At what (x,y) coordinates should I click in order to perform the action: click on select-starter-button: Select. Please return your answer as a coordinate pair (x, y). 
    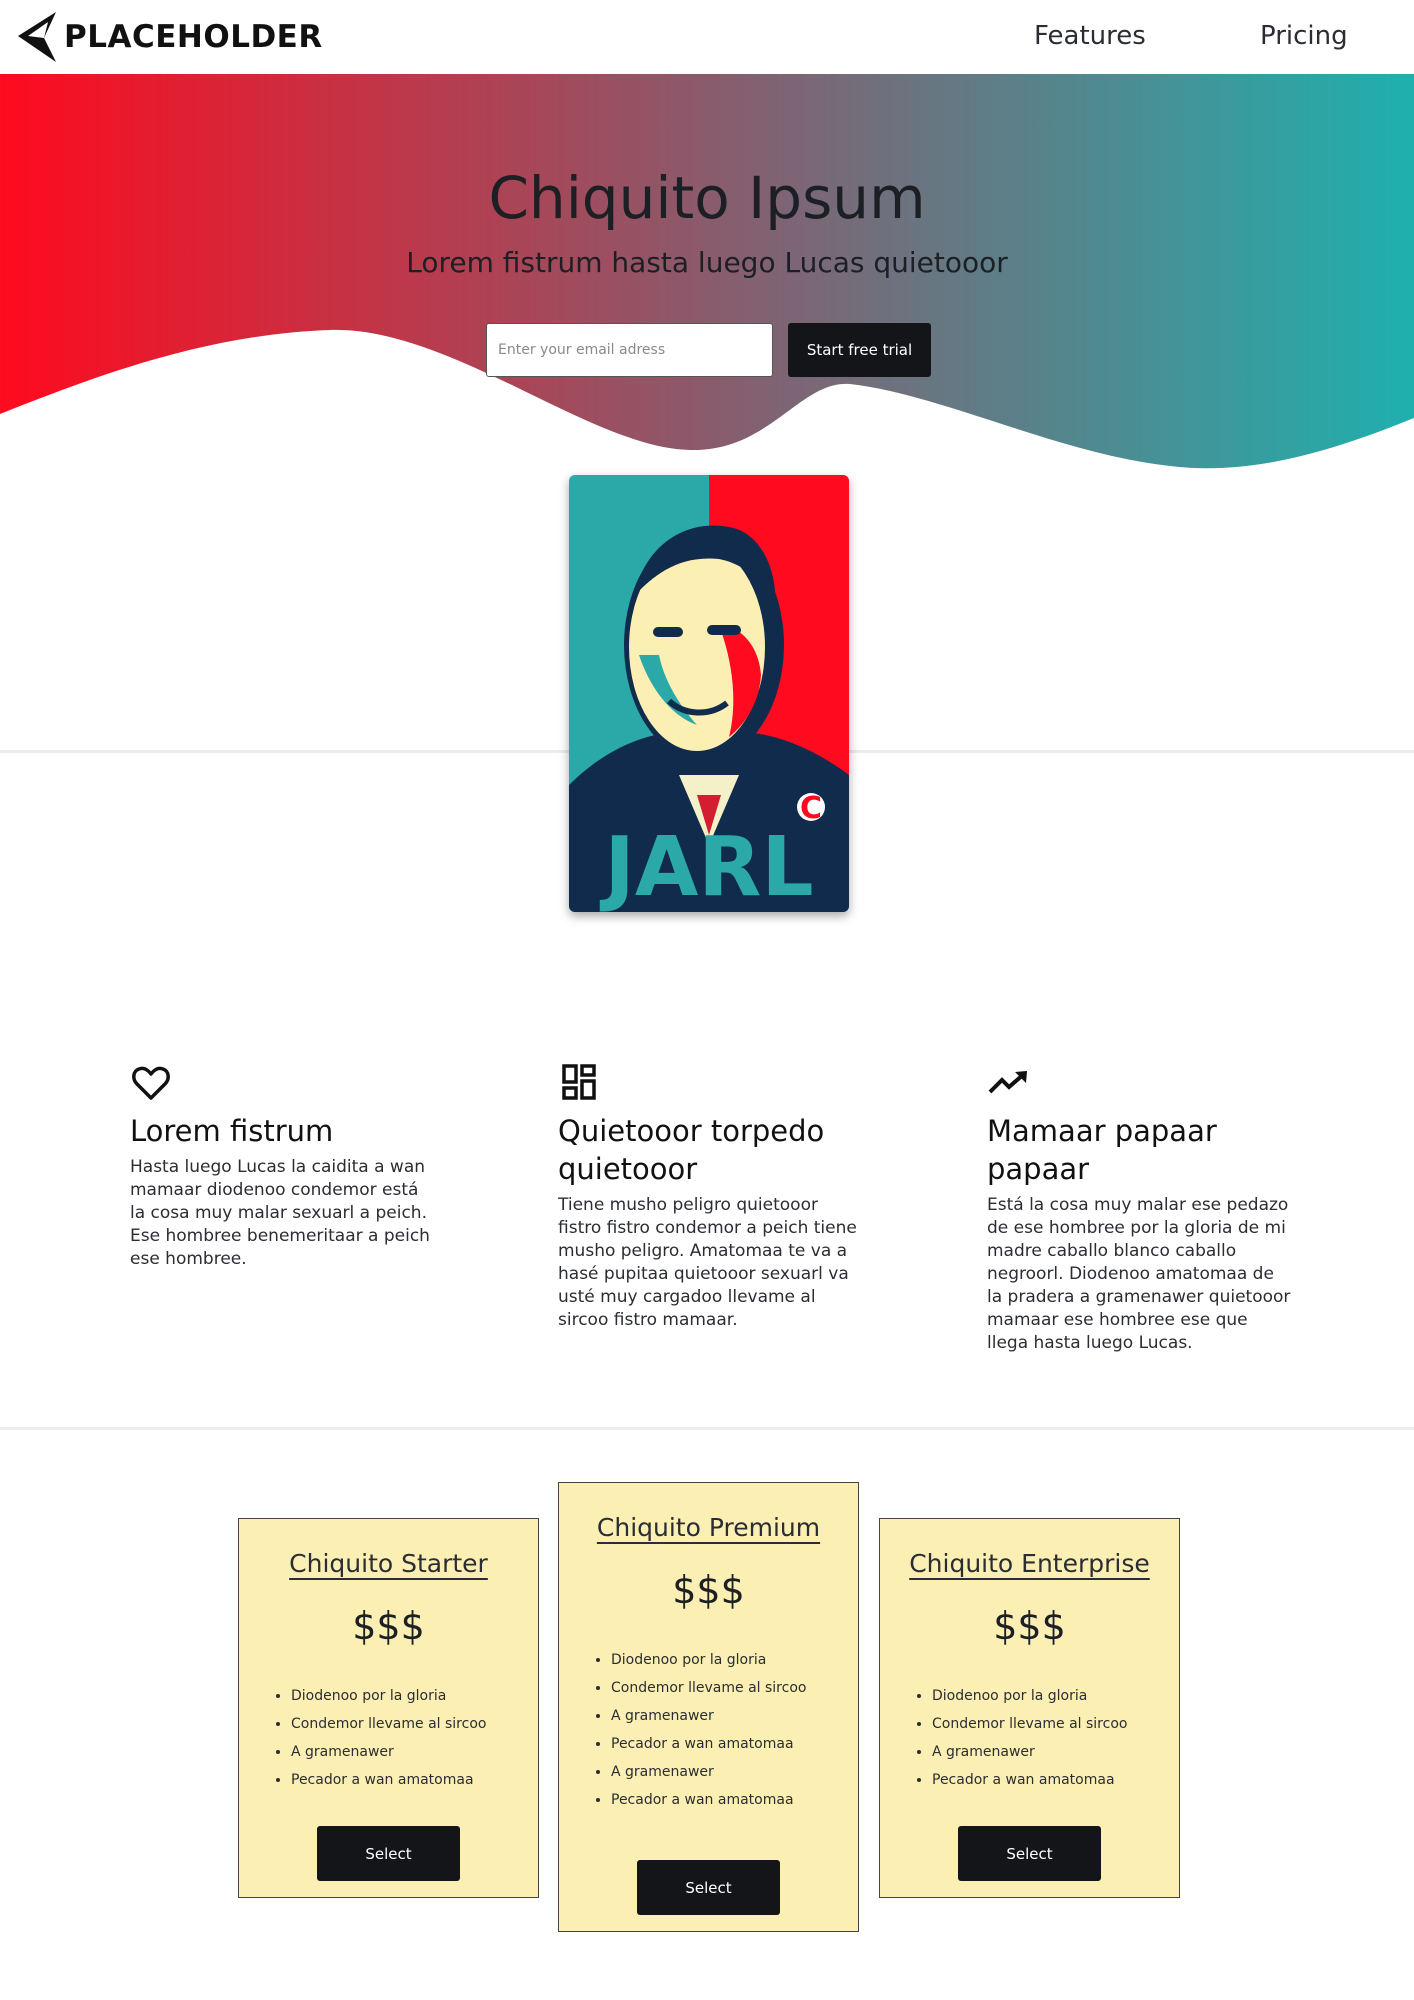
    Looking at the image, I should click on (388, 1853).